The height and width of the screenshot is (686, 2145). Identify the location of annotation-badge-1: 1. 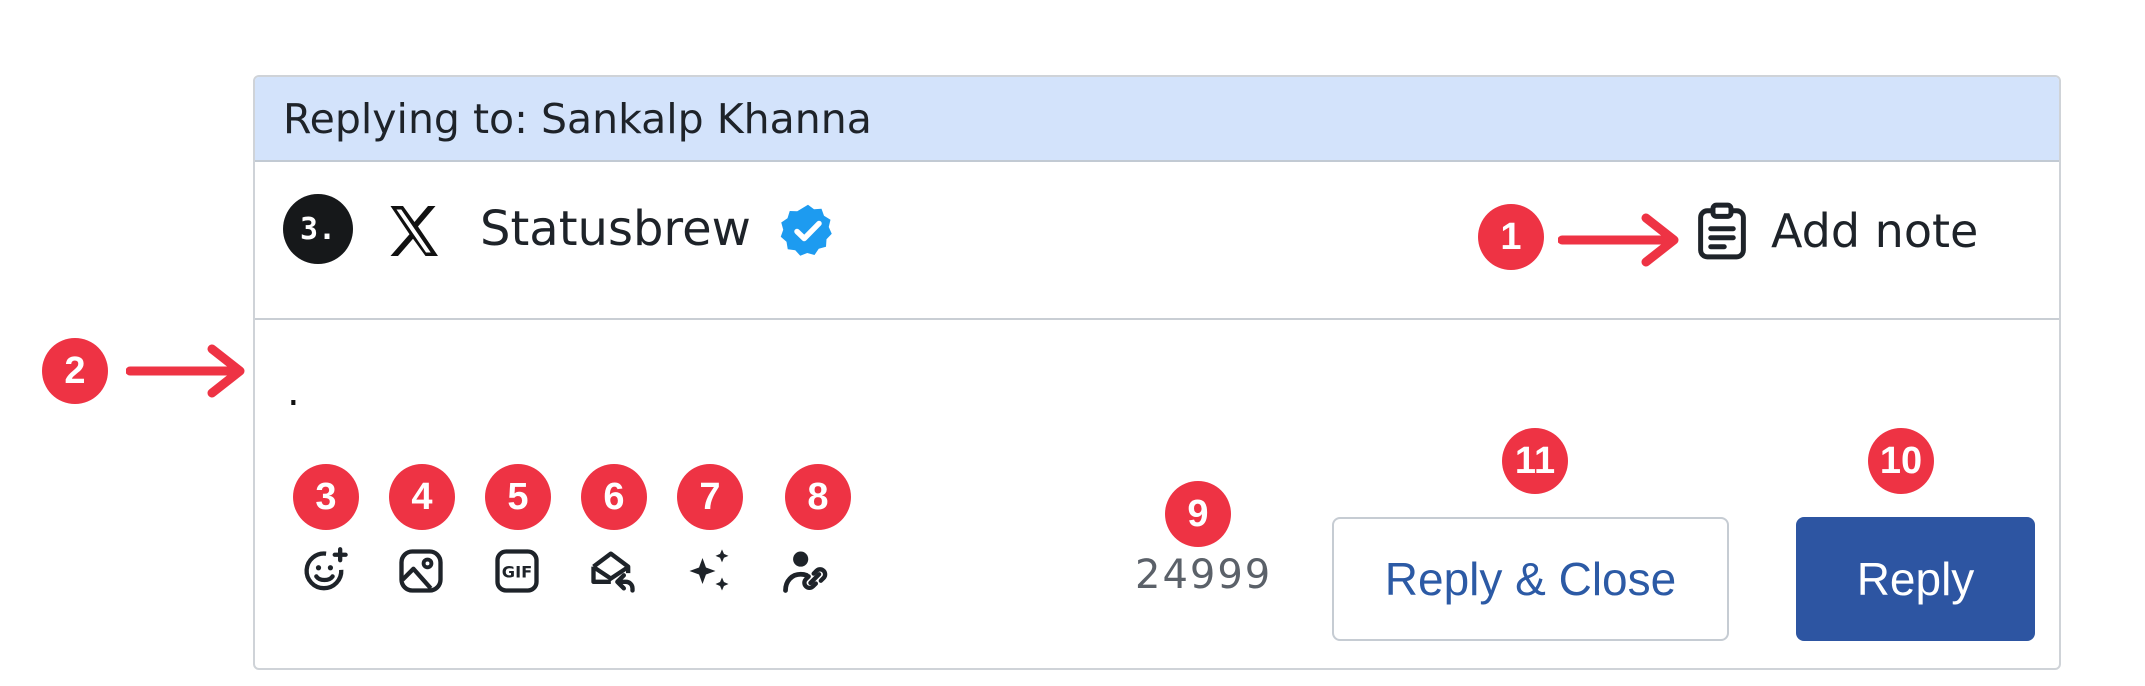
(1511, 237).